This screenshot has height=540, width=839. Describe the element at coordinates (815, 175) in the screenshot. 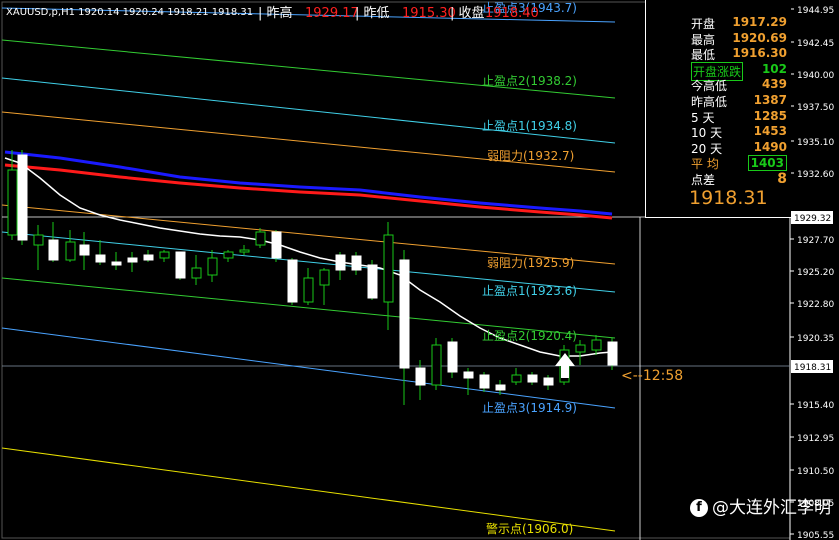

I see `y-axis-tick-label: 1932.60` at that location.